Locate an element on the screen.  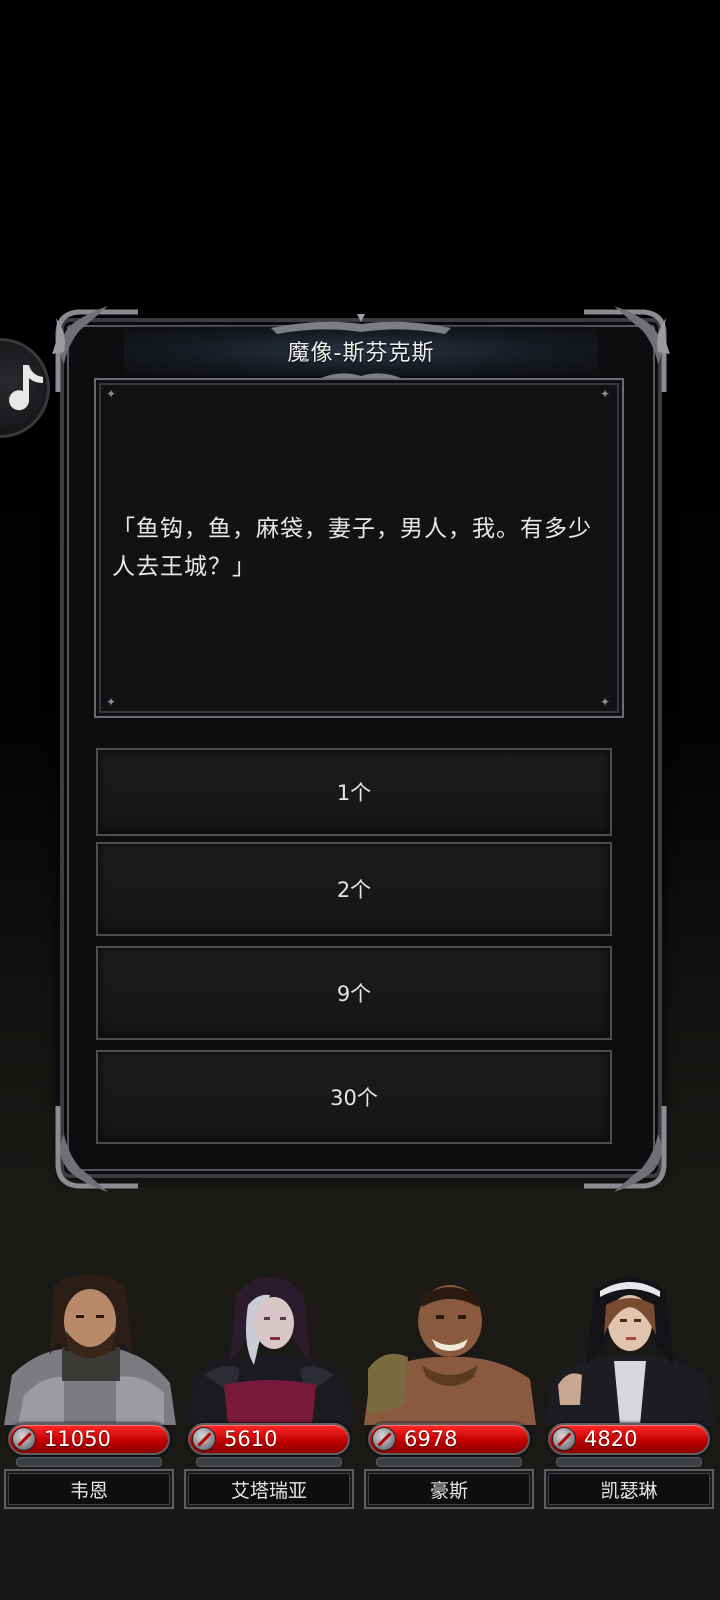
floating-side-button is located at coordinates (25, 388).